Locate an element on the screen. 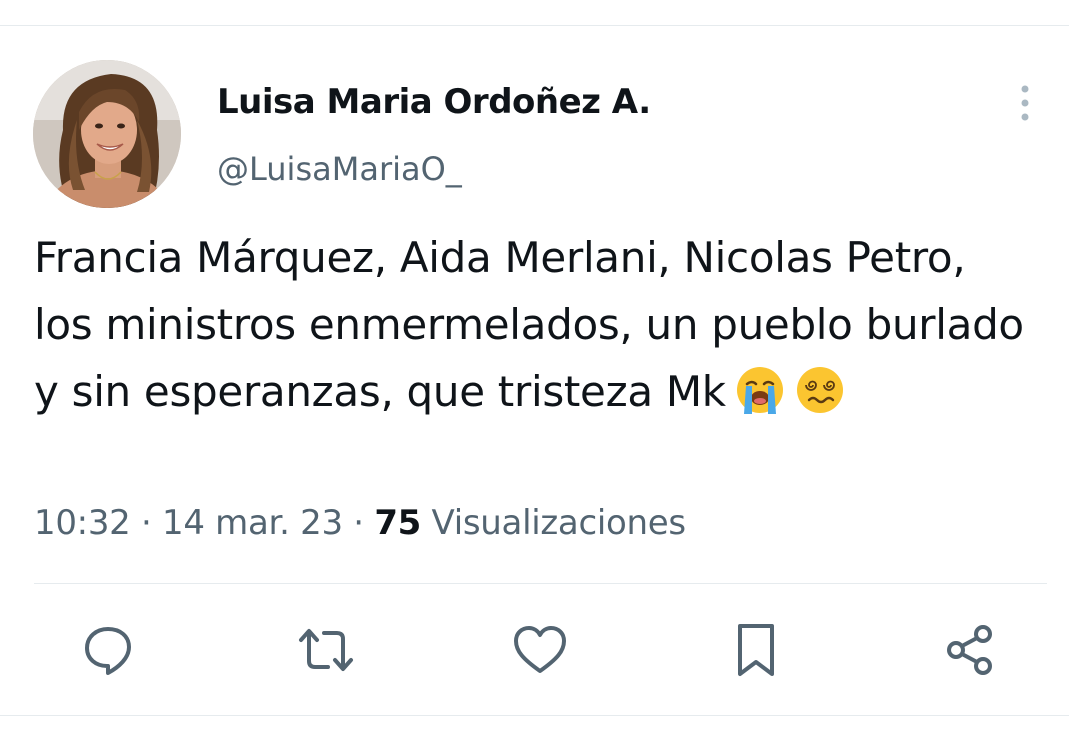 The image size is (1069, 730). views-label: Visualizaciones is located at coordinates (554, 523).